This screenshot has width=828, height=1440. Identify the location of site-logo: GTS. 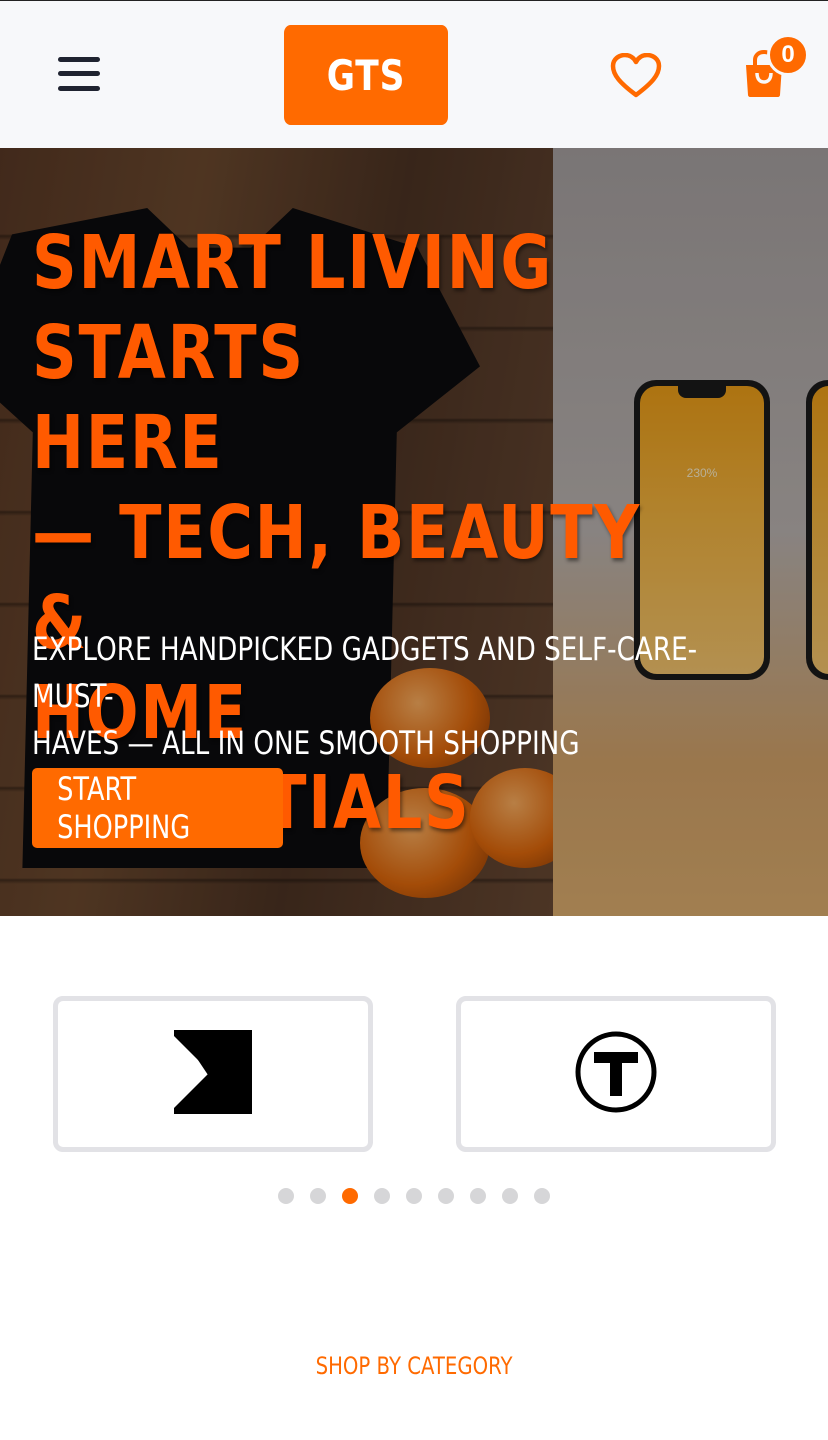
(366, 75).